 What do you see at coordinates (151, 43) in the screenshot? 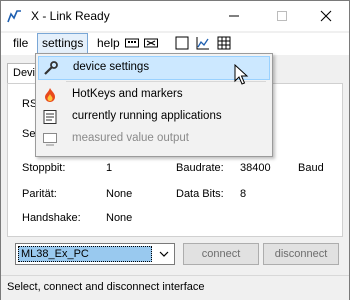
I see `alert-icon` at bounding box center [151, 43].